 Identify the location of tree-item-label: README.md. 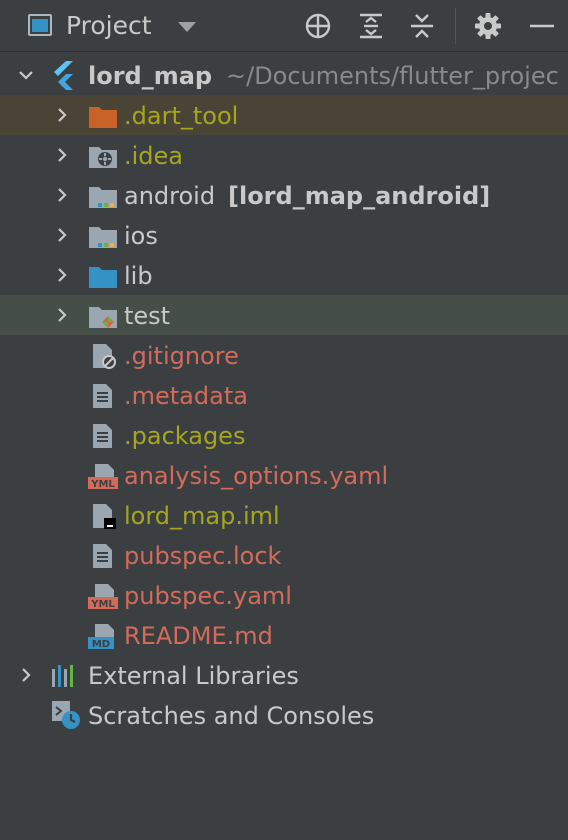
(198, 636).